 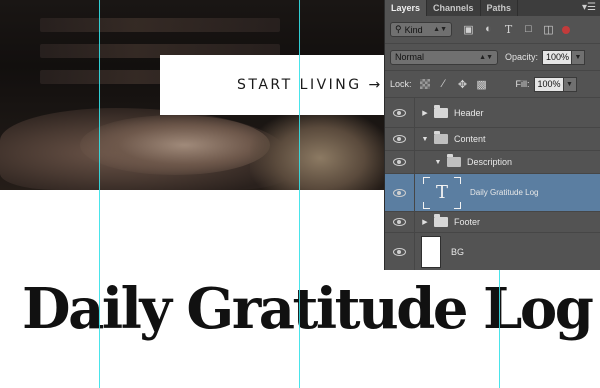 What do you see at coordinates (522, 84) in the screenshot?
I see `fill-label: Fill:` at bounding box center [522, 84].